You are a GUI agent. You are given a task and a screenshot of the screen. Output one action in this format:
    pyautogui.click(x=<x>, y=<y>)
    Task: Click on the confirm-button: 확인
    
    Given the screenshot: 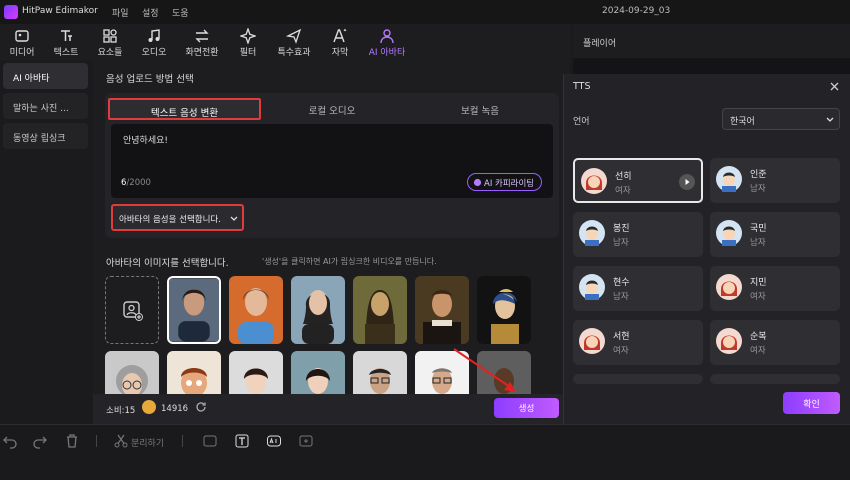 What is the action you would take?
    pyautogui.click(x=811, y=403)
    